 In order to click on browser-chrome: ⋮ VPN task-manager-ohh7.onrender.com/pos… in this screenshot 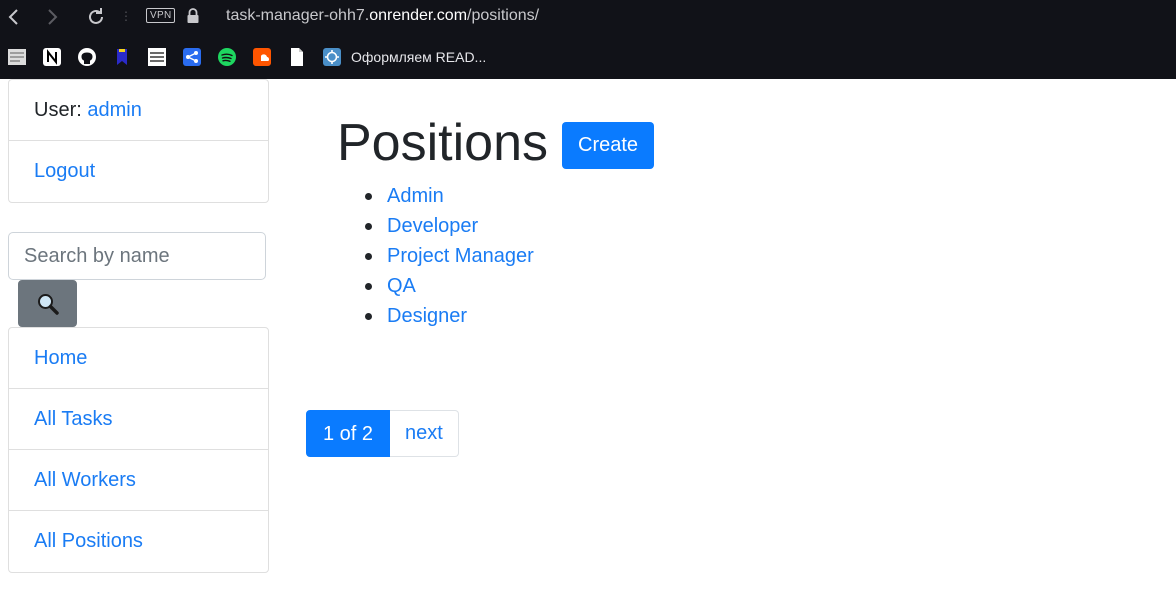, I will do `click(588, 39)`.